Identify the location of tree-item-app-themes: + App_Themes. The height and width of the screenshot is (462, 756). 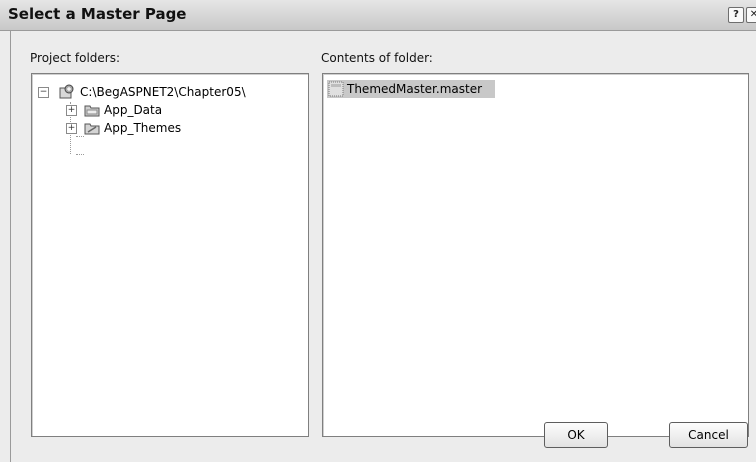
(167, 128).